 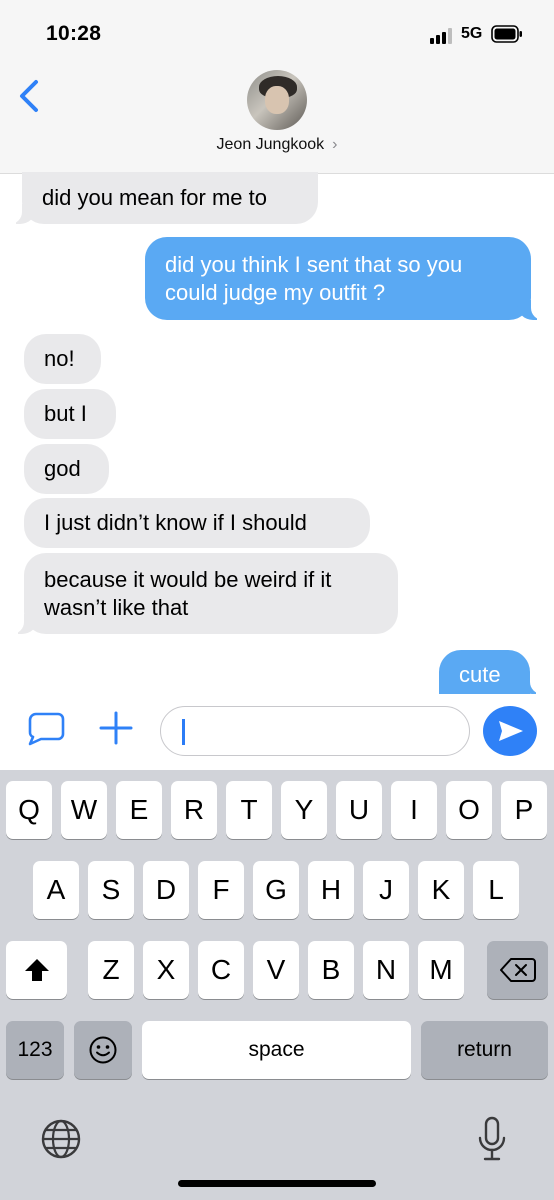 I want to click on numbers-key: 123, so click(x=35, y=1050).